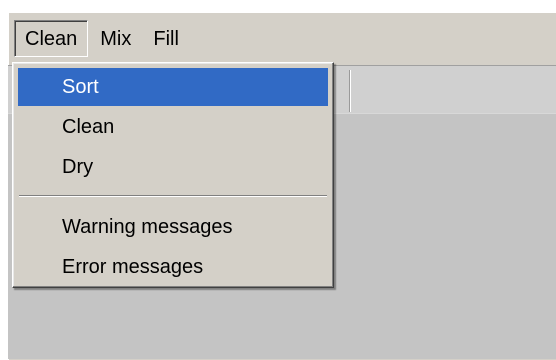  I want to click on menu-item-error-messages: Error messages, so click(173, 267).